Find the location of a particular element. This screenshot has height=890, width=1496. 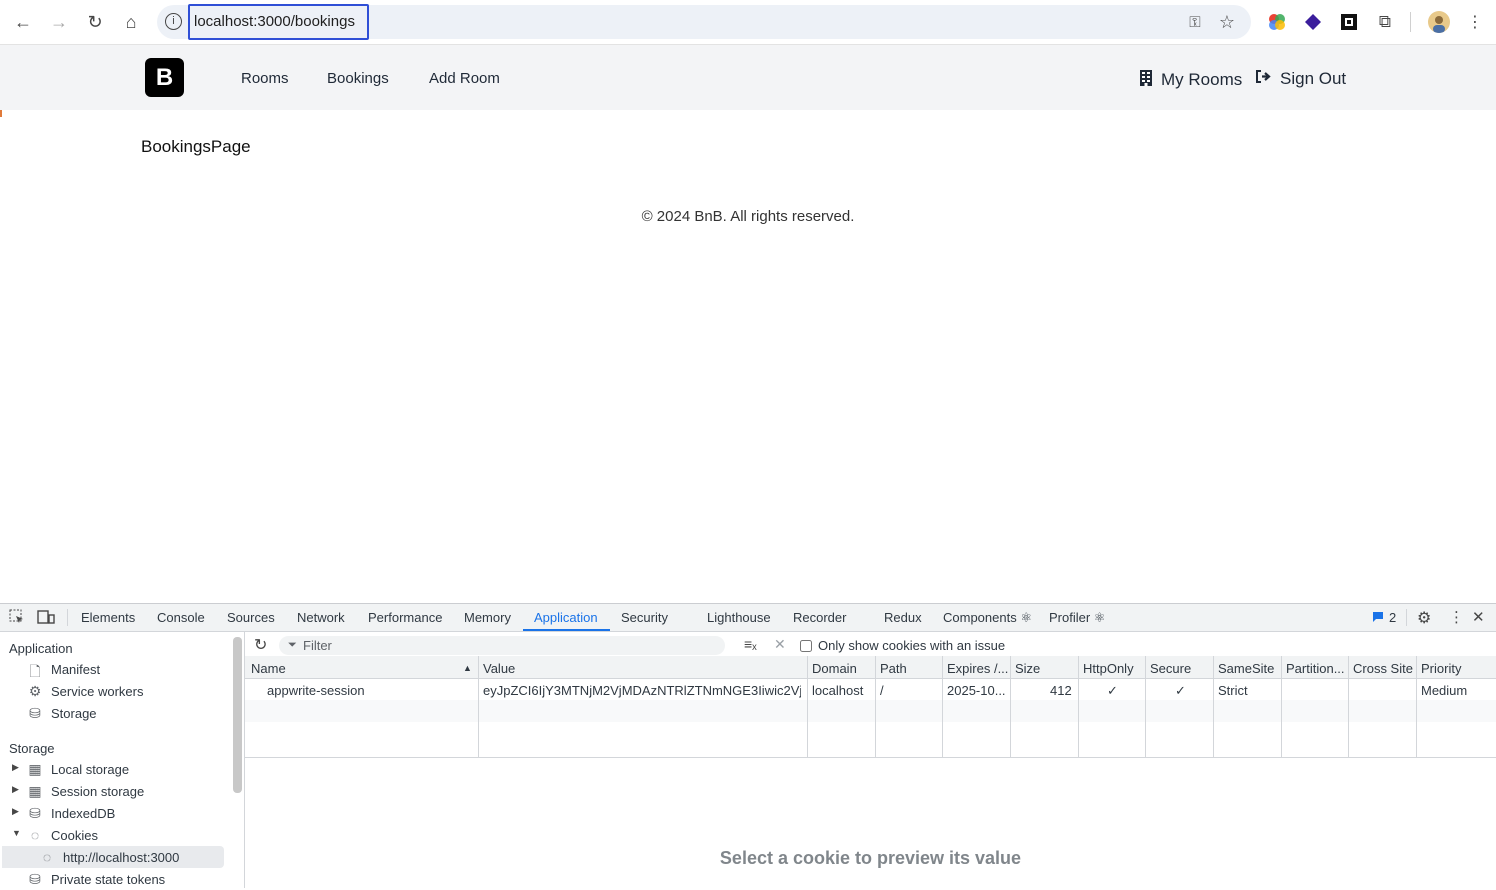

settings-gear-icon: ⚙ is located at coordinates (1424, 618).